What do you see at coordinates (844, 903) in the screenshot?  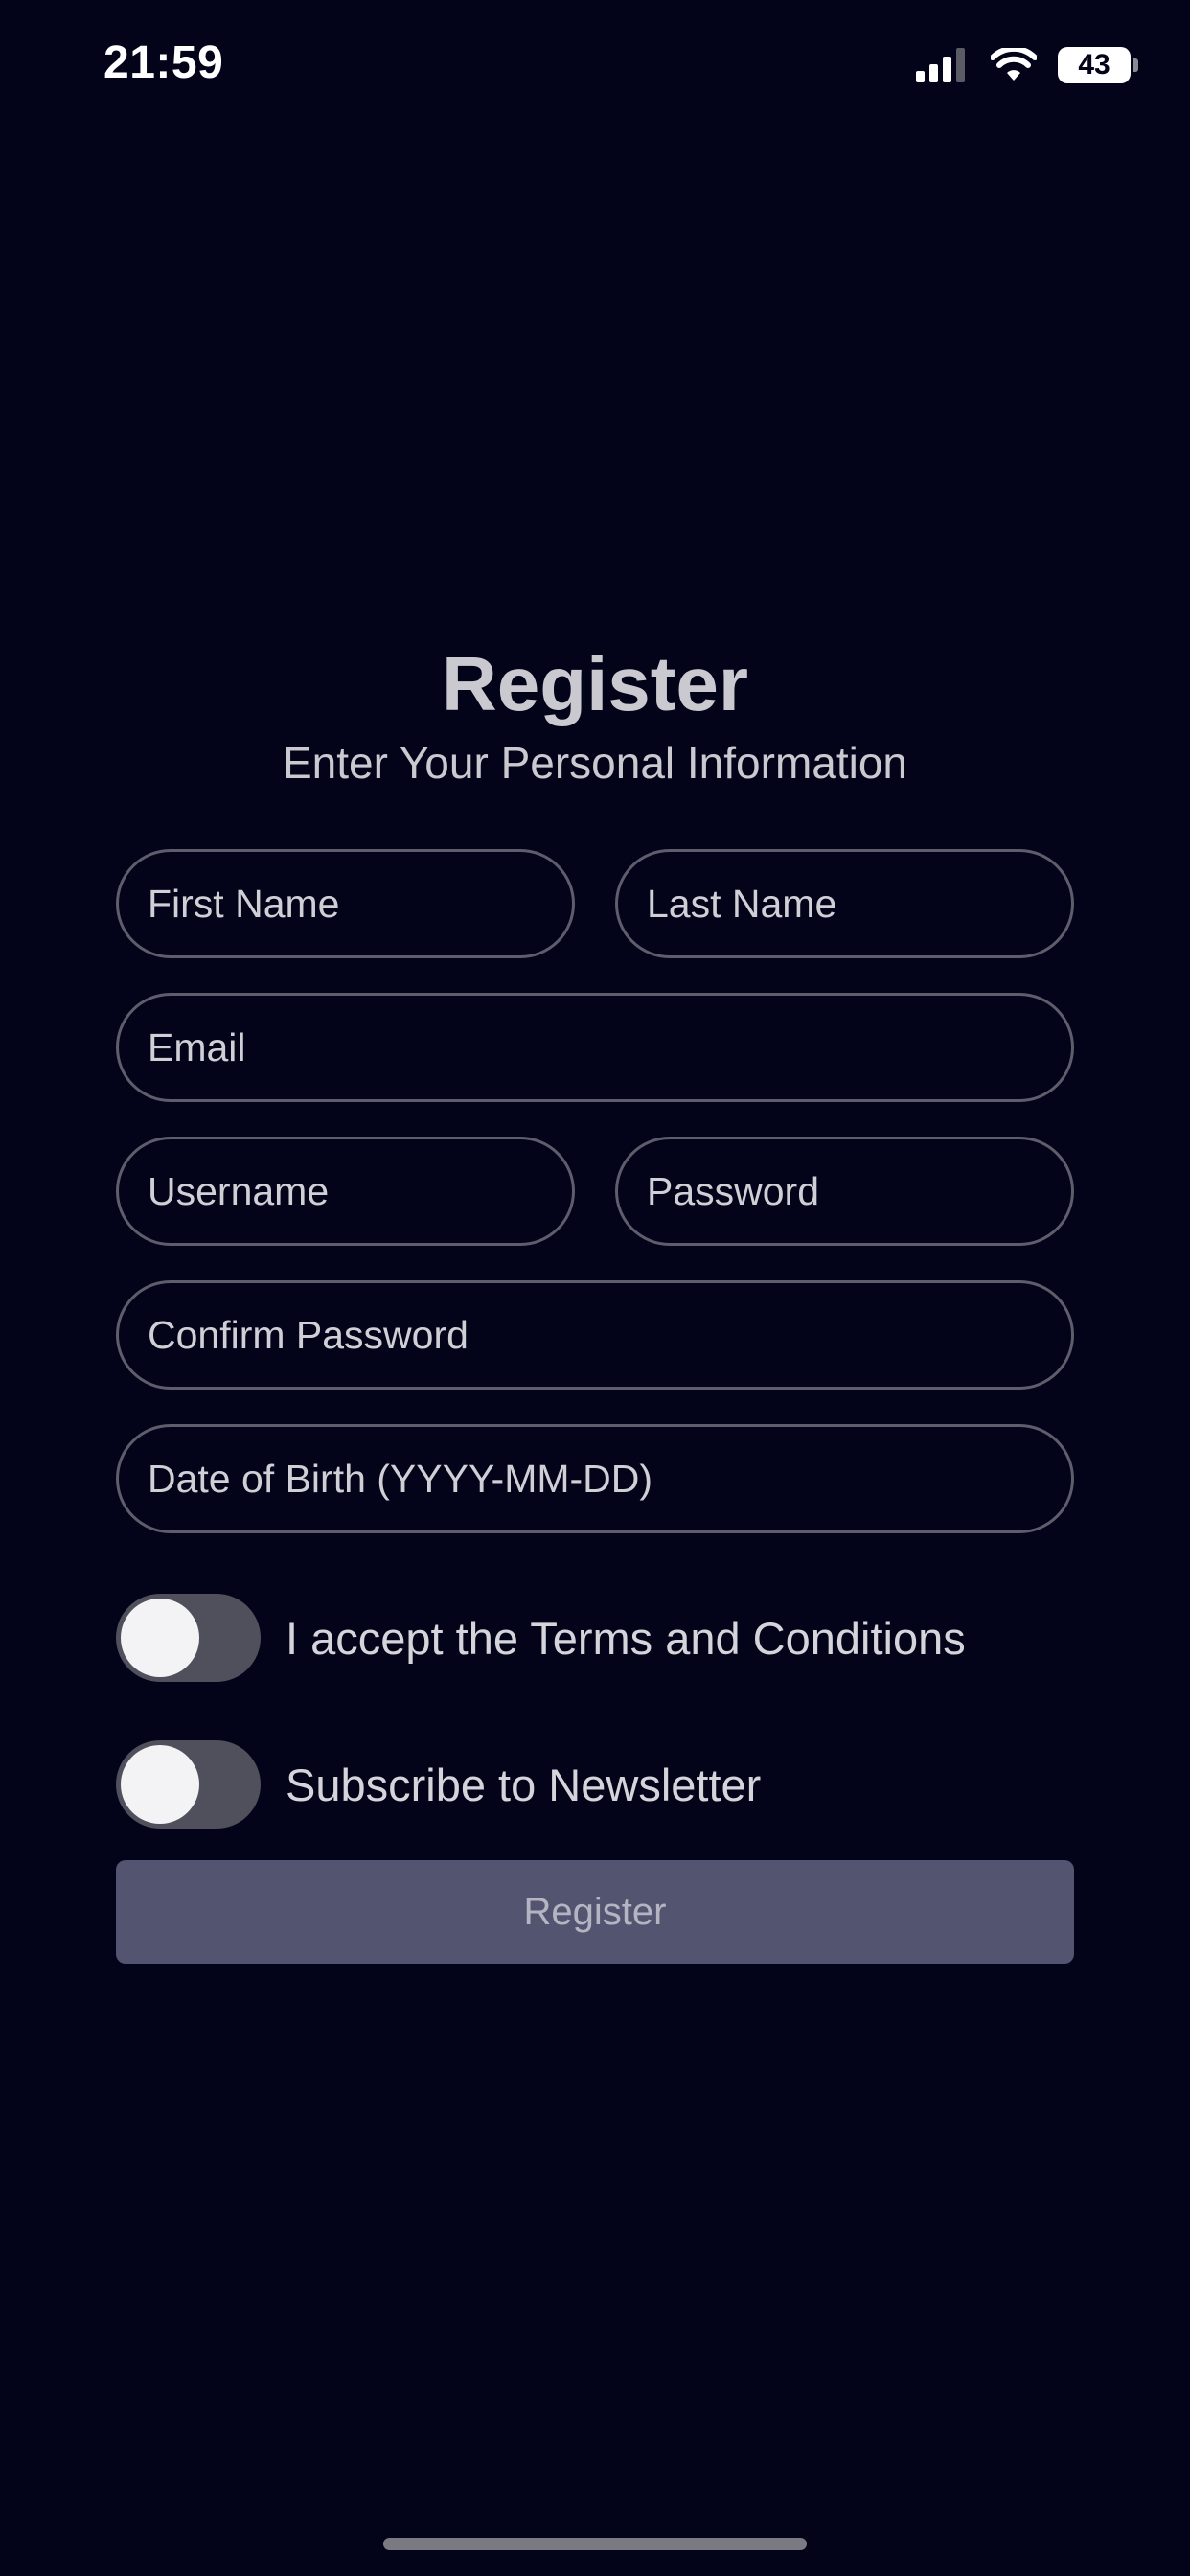 I see `last-name-input` at bounding box center [844, 903].